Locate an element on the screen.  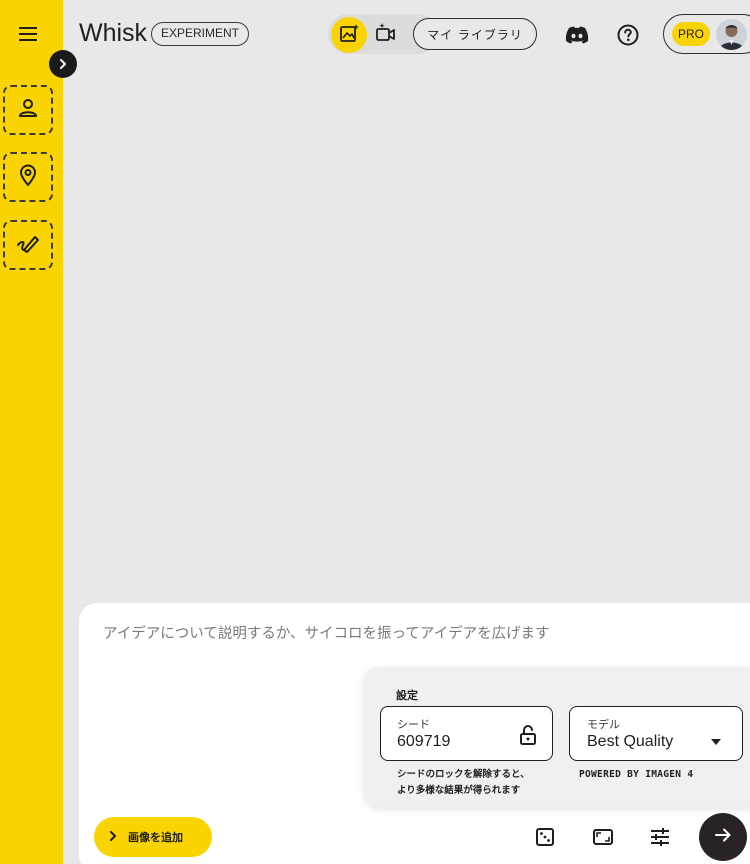
prompt-input is located at coordinates (413, 634).